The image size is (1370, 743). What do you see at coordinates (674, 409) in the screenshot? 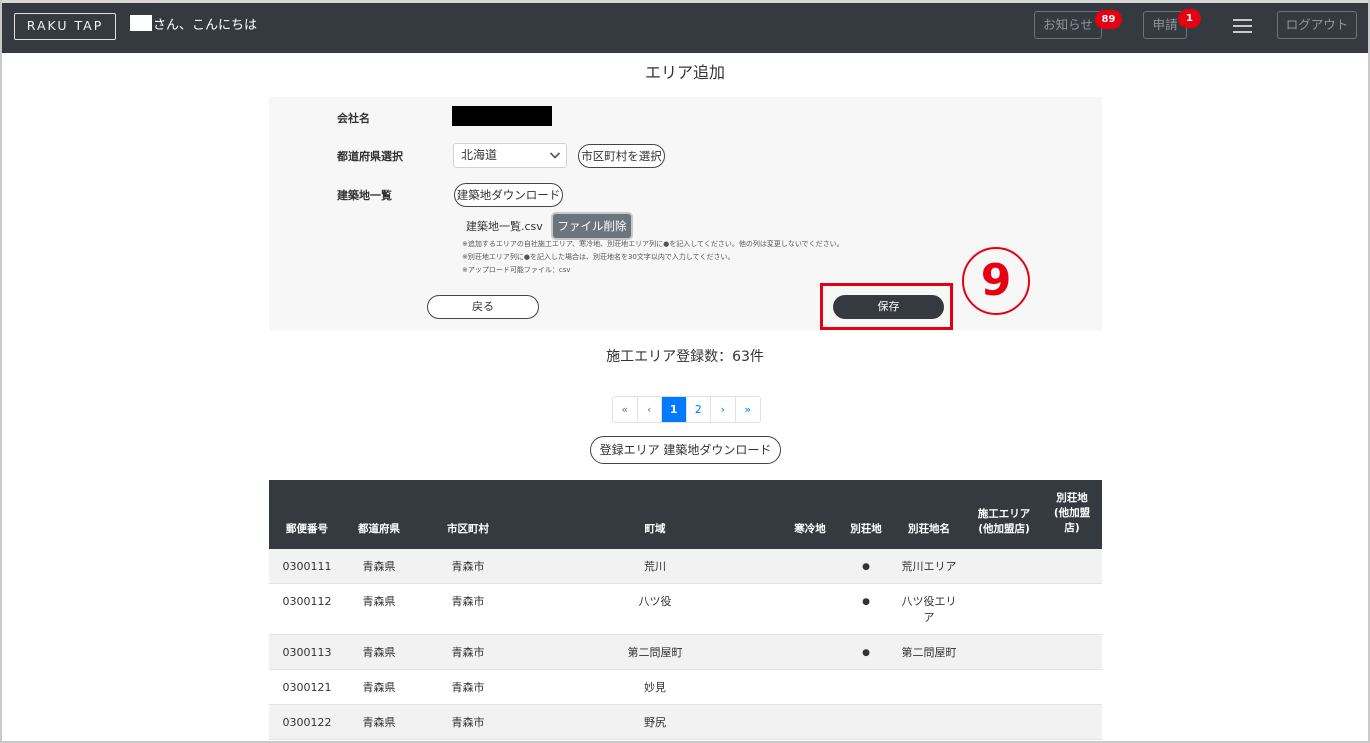
I see `page-1-button: 1` at bounding box center [674, 409].